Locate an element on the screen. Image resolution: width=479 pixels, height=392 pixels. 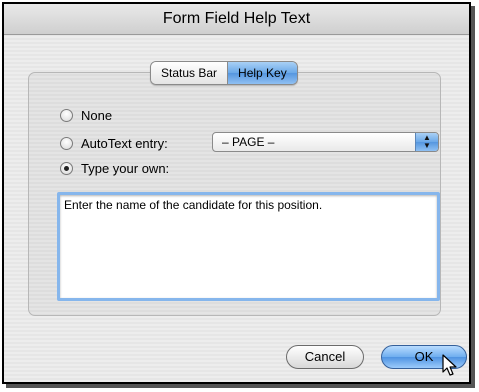
radio-none-label: None is located at coordinates (97, 115).